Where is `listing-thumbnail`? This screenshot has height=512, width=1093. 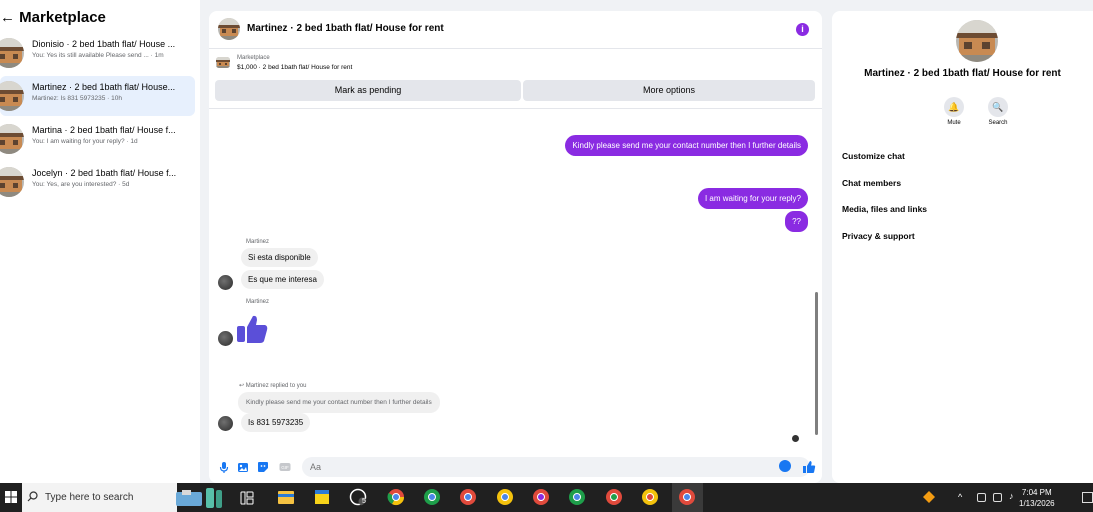
listing-thumbnail is located at coordinates (223, 62).